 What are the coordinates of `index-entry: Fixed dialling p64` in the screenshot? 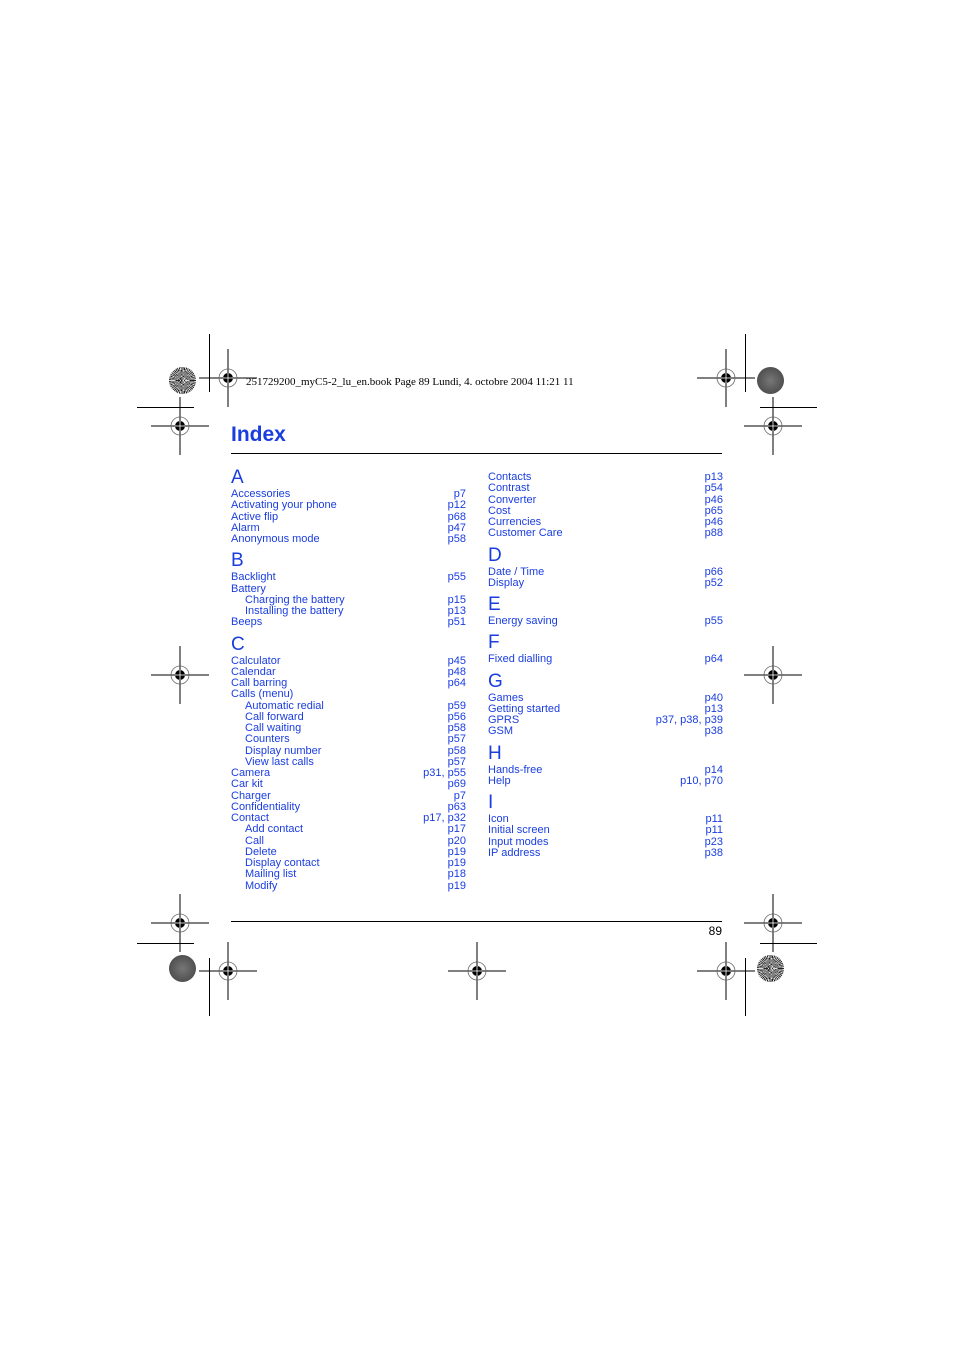 It's located at (605, 659).